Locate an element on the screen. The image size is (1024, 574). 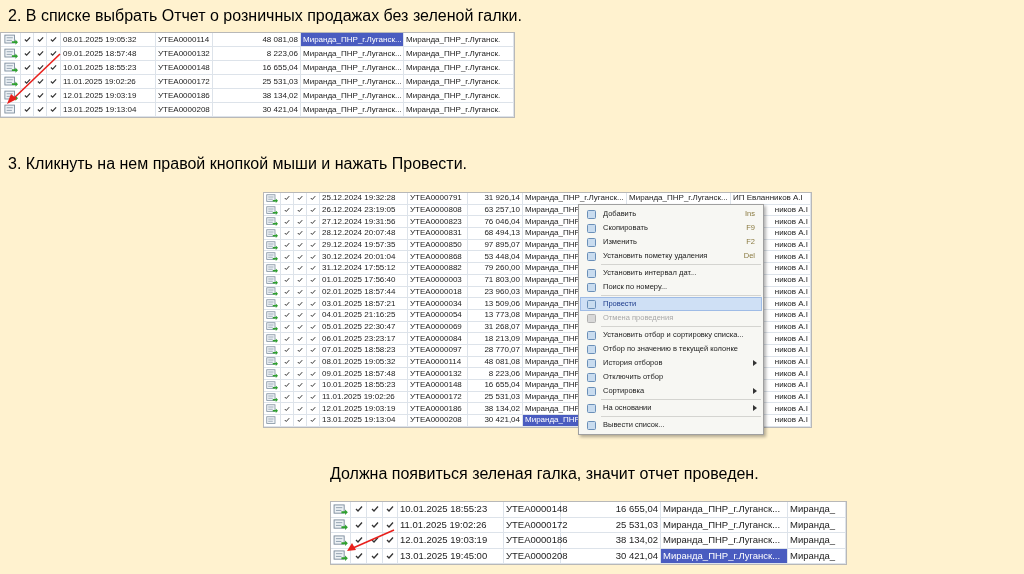
date-cell: 11.01.2025 19:02:26 is located at coordinates (99, 81).